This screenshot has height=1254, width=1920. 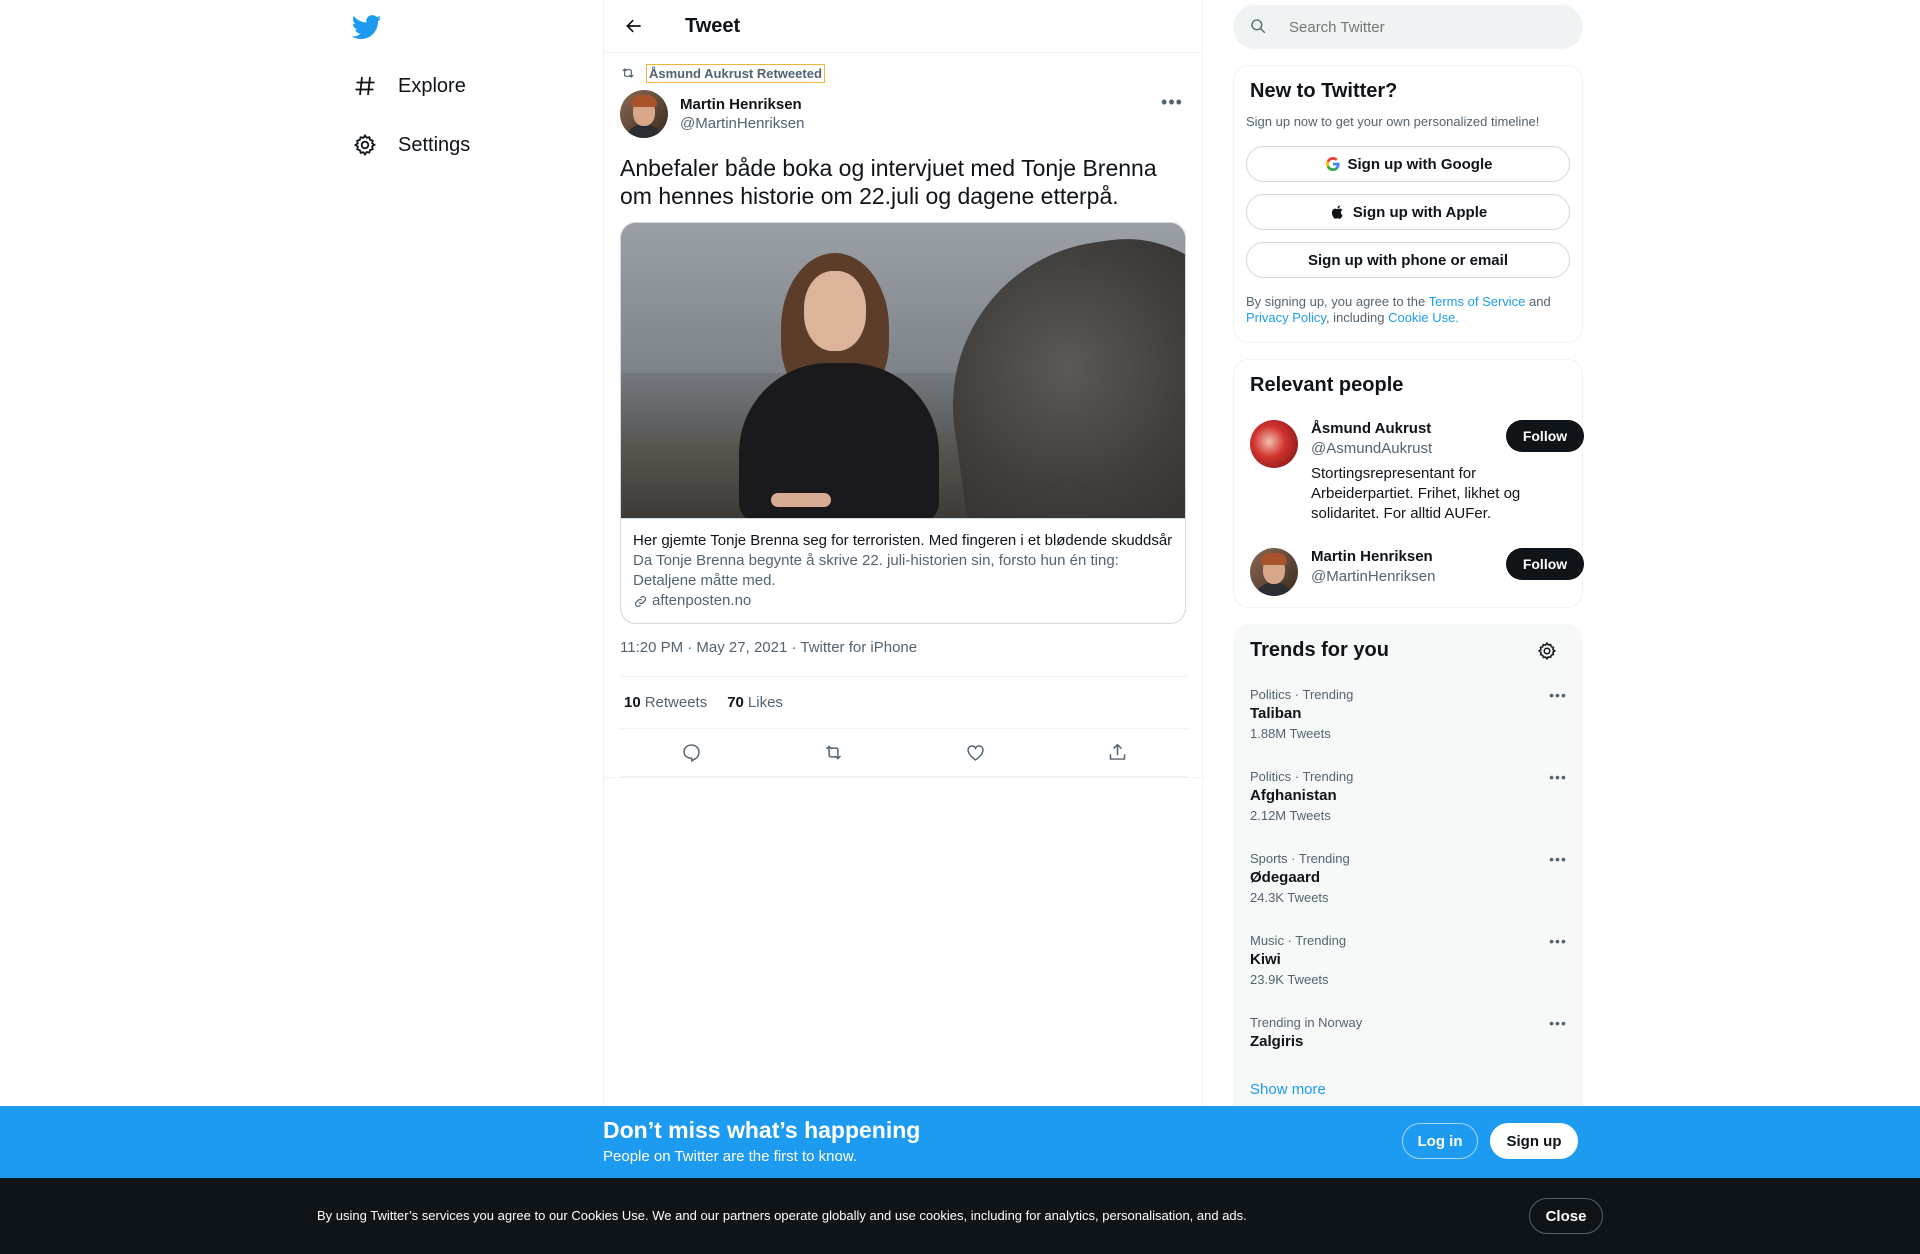 What do you see at coordinates (640, 601) in the screenshot?
I see `link-icon` at bounding box center [640, 601].